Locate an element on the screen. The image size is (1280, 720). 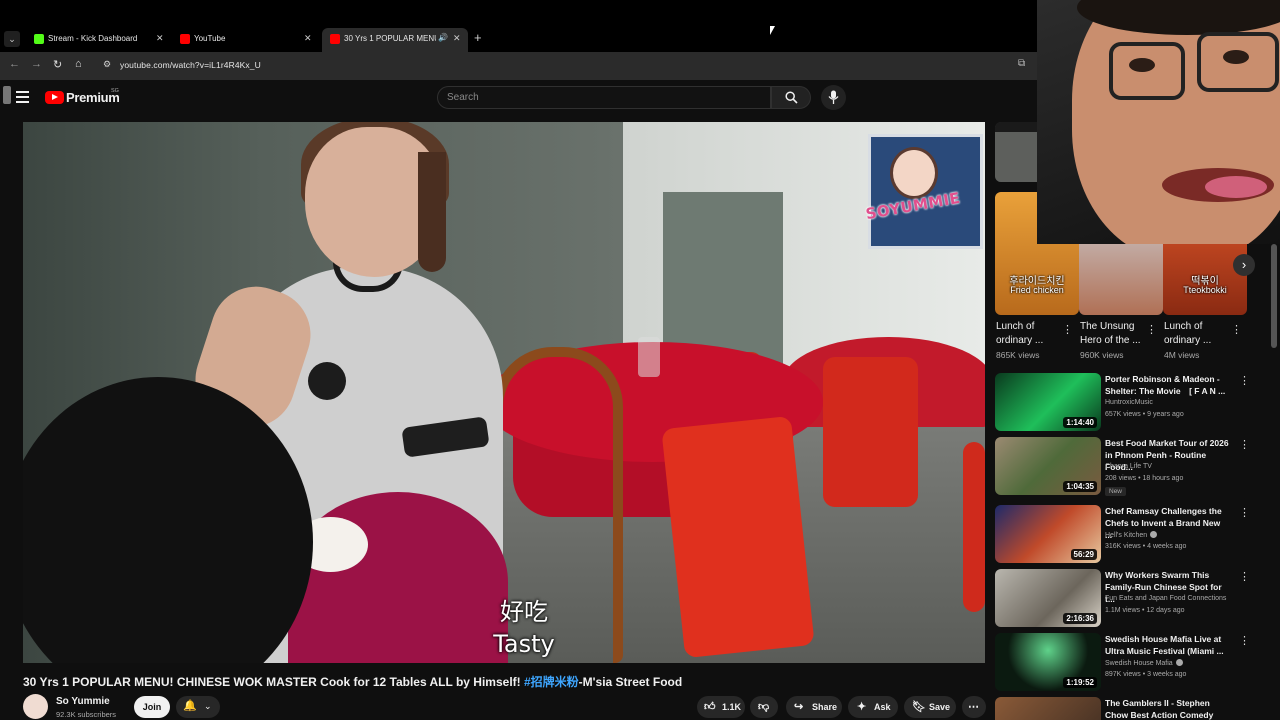
search-button is located at coordinates (791, 97).